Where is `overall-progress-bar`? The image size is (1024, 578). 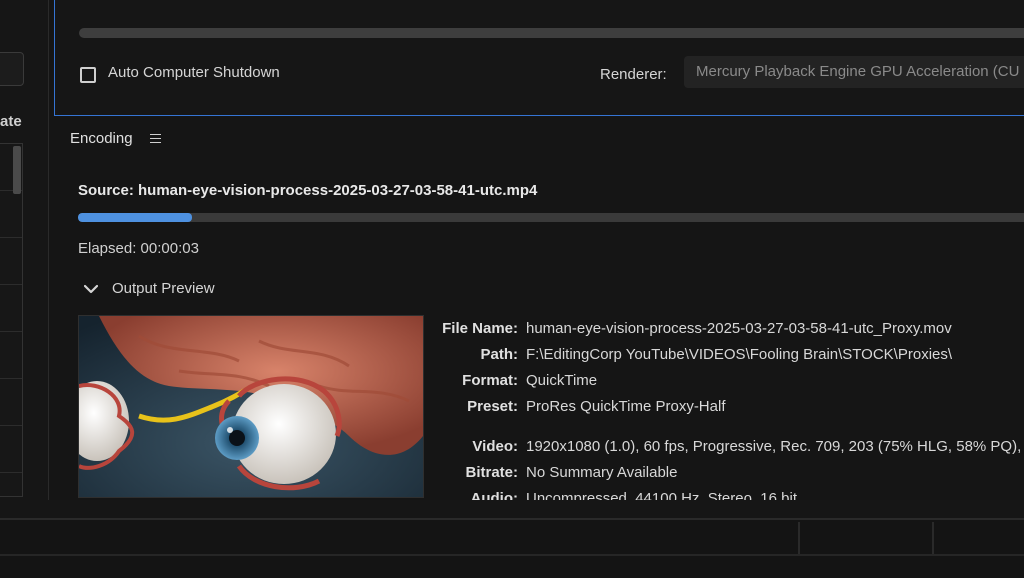 overall-progress-bar is located at coordinates (551, 33).